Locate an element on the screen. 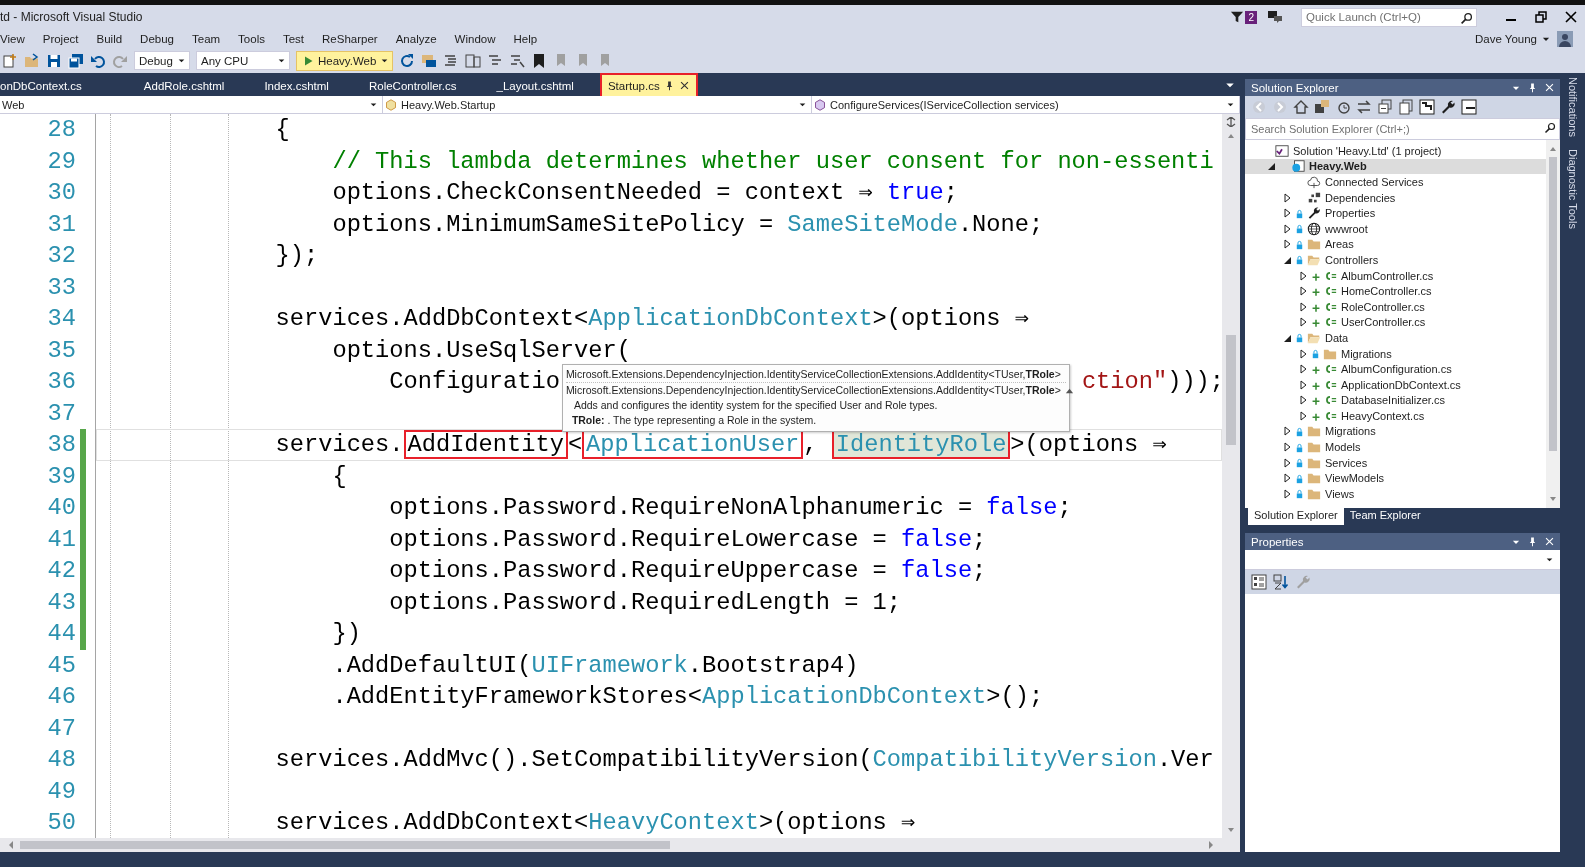 The image size is (1585, 867). categorized-icon is located at coordinates (1259, 582).